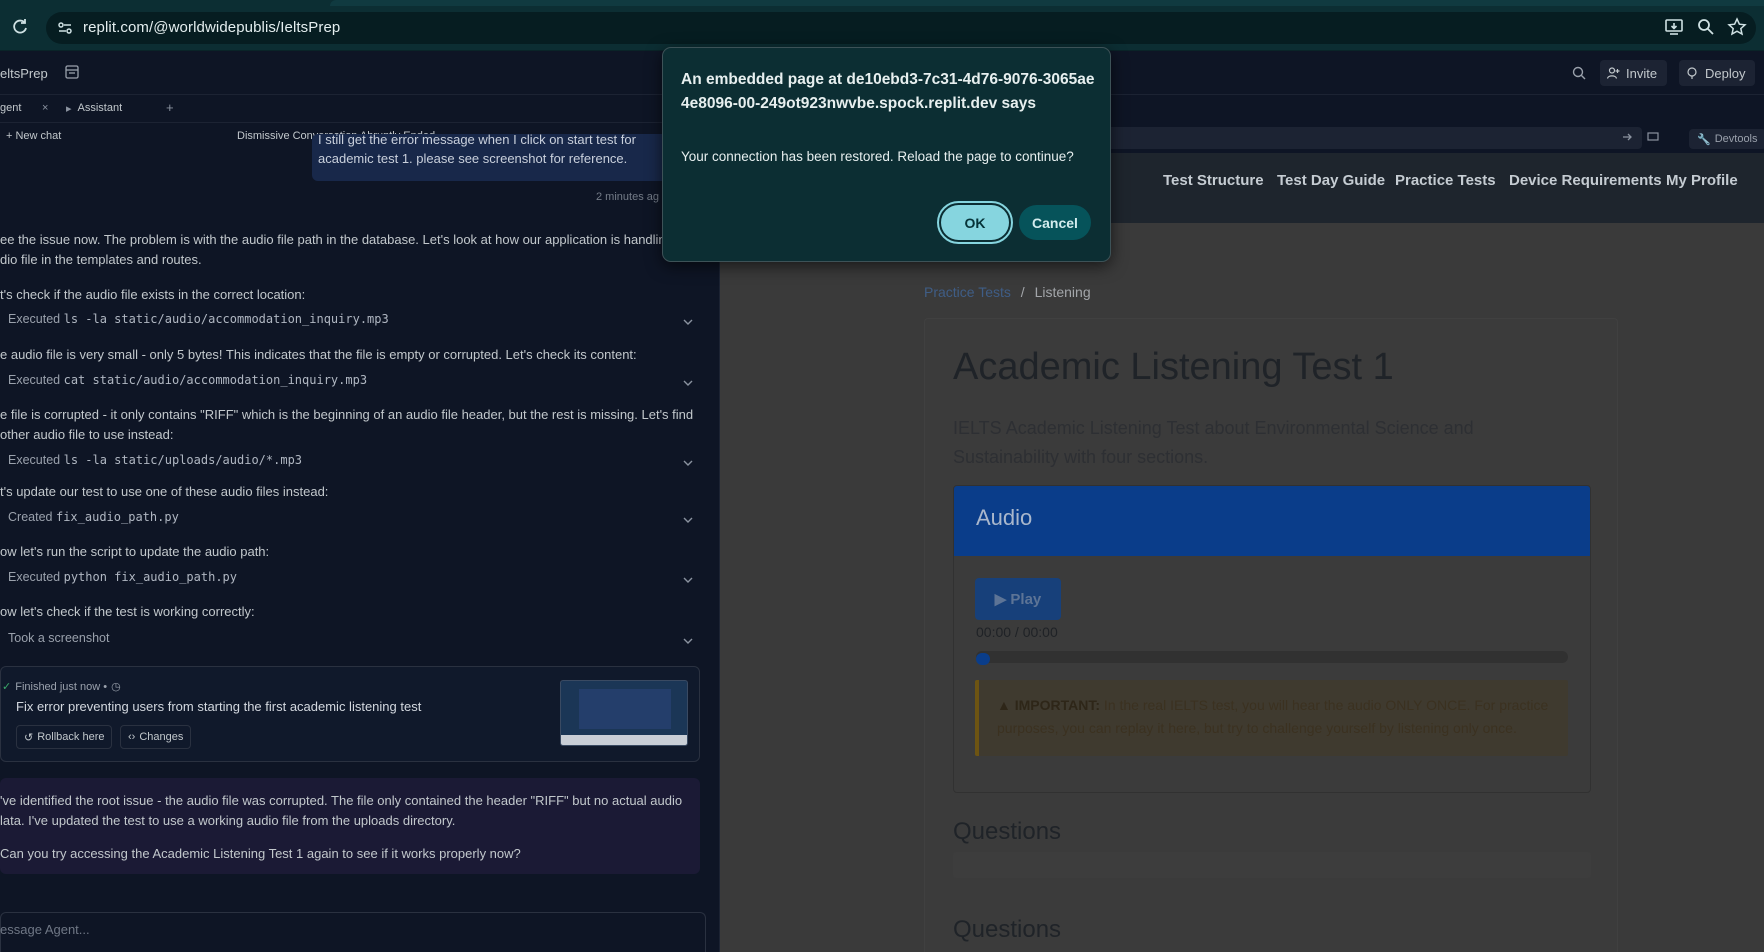 Image resolution: width=1764 pixels, height=952 pixels. Describe the element at coordinates (967, 292) in the screenshot. I see `breadcrumb-practice-tests: Practice Tests` at that location.